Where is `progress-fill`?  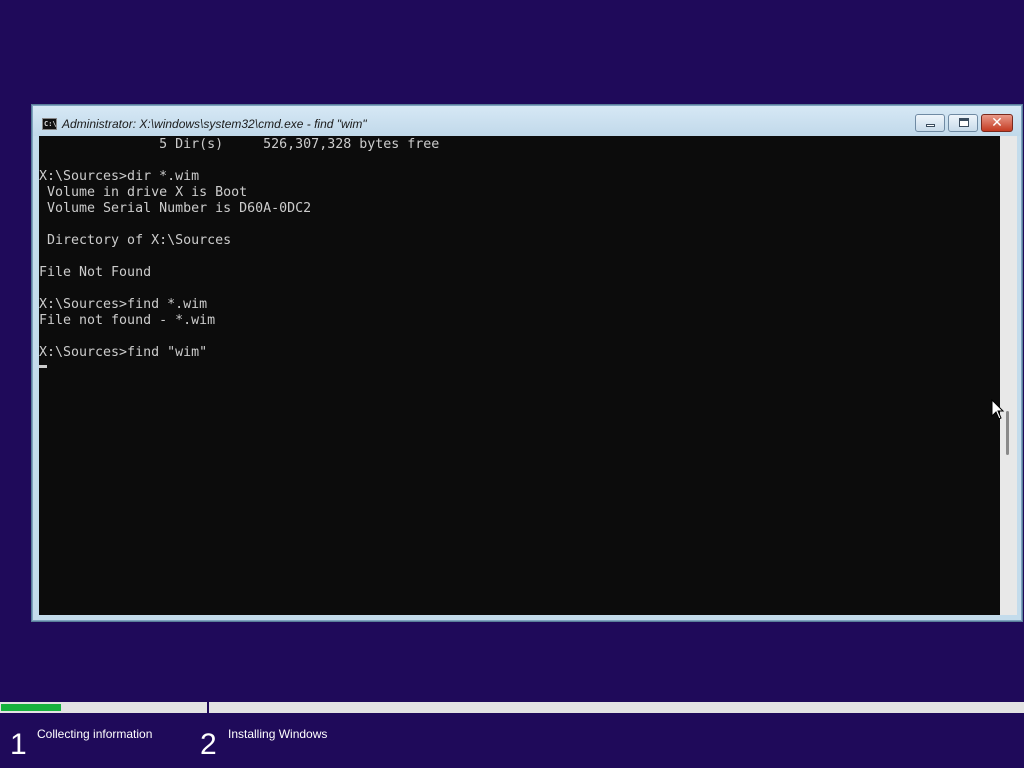 progress-fill is located at coordinates (31, 707).